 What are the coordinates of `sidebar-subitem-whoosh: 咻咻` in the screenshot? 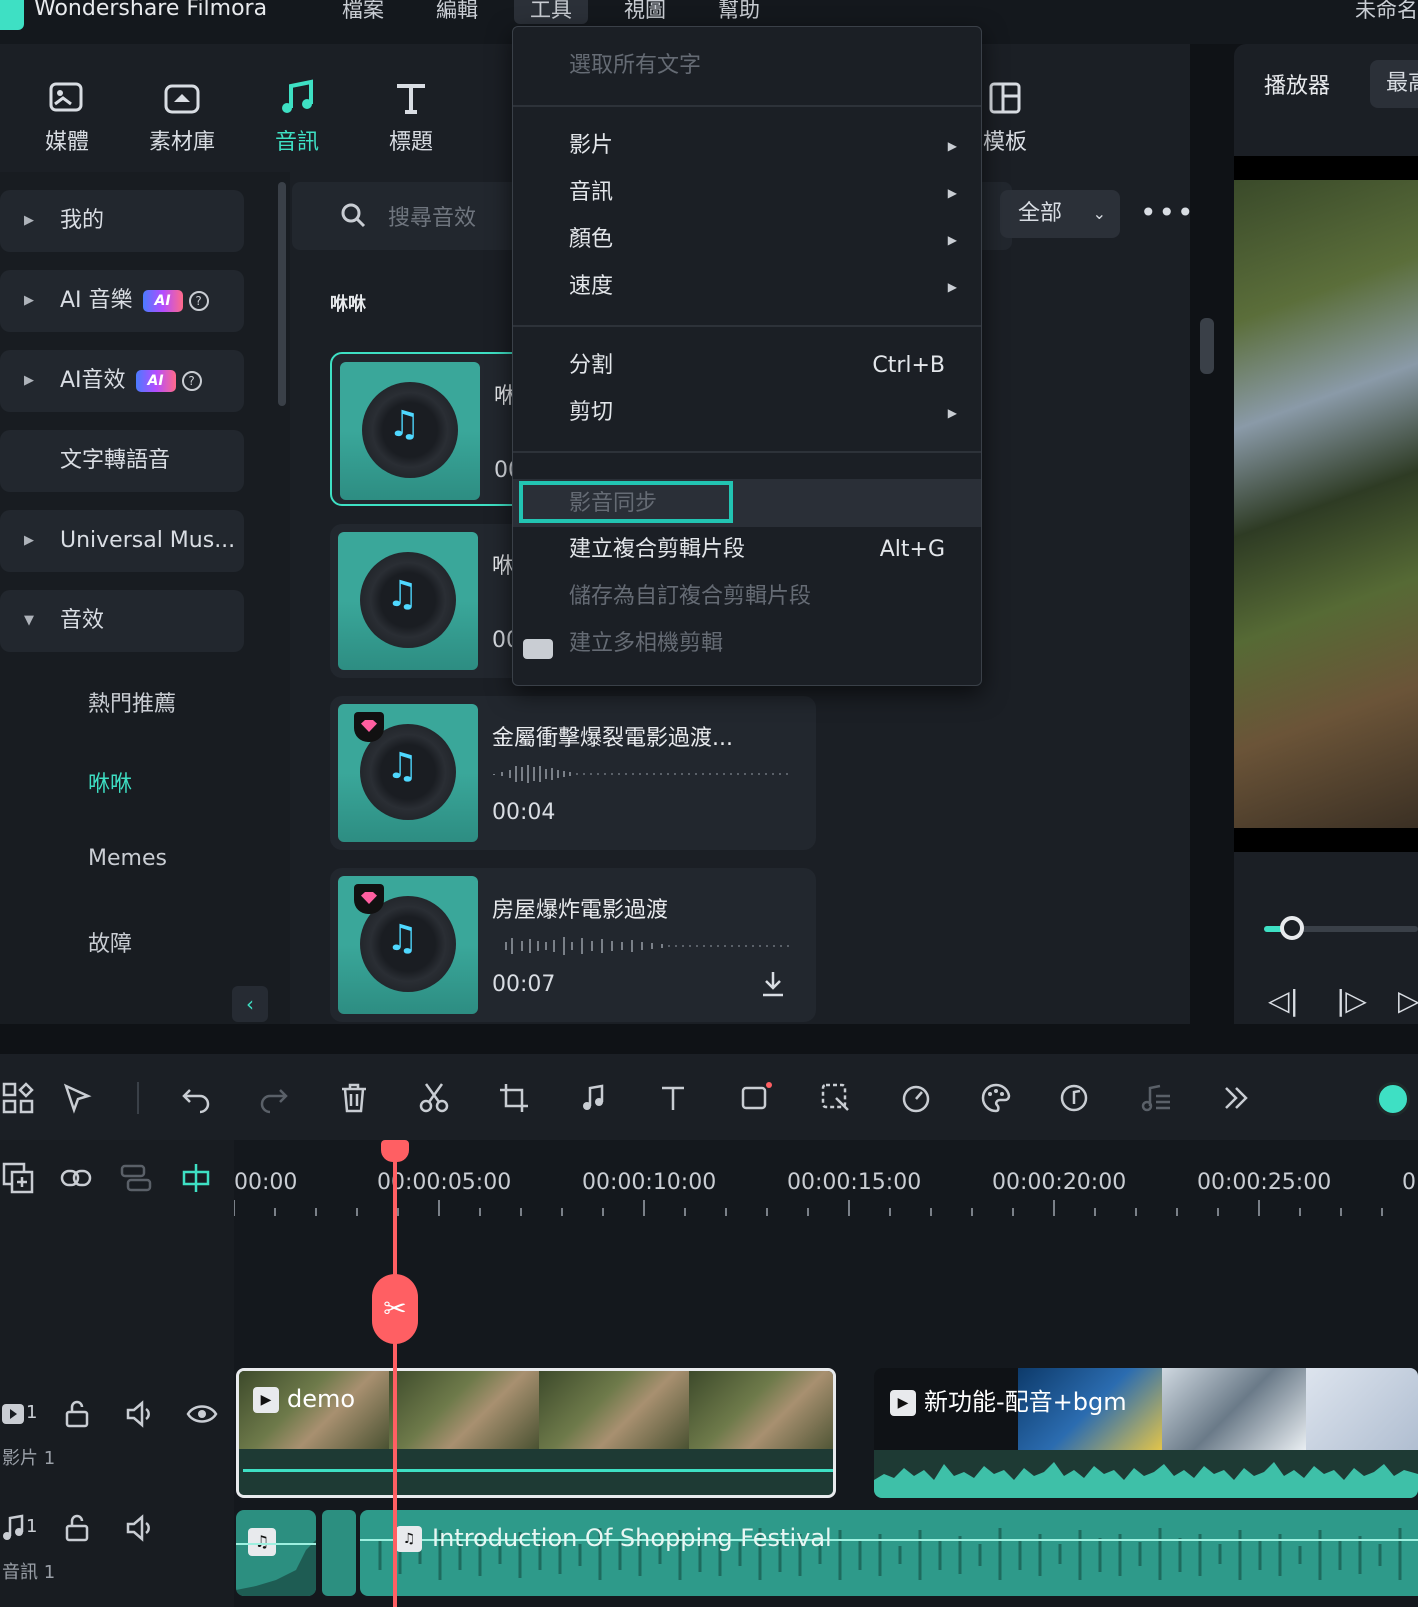 It's located at (110, 782).